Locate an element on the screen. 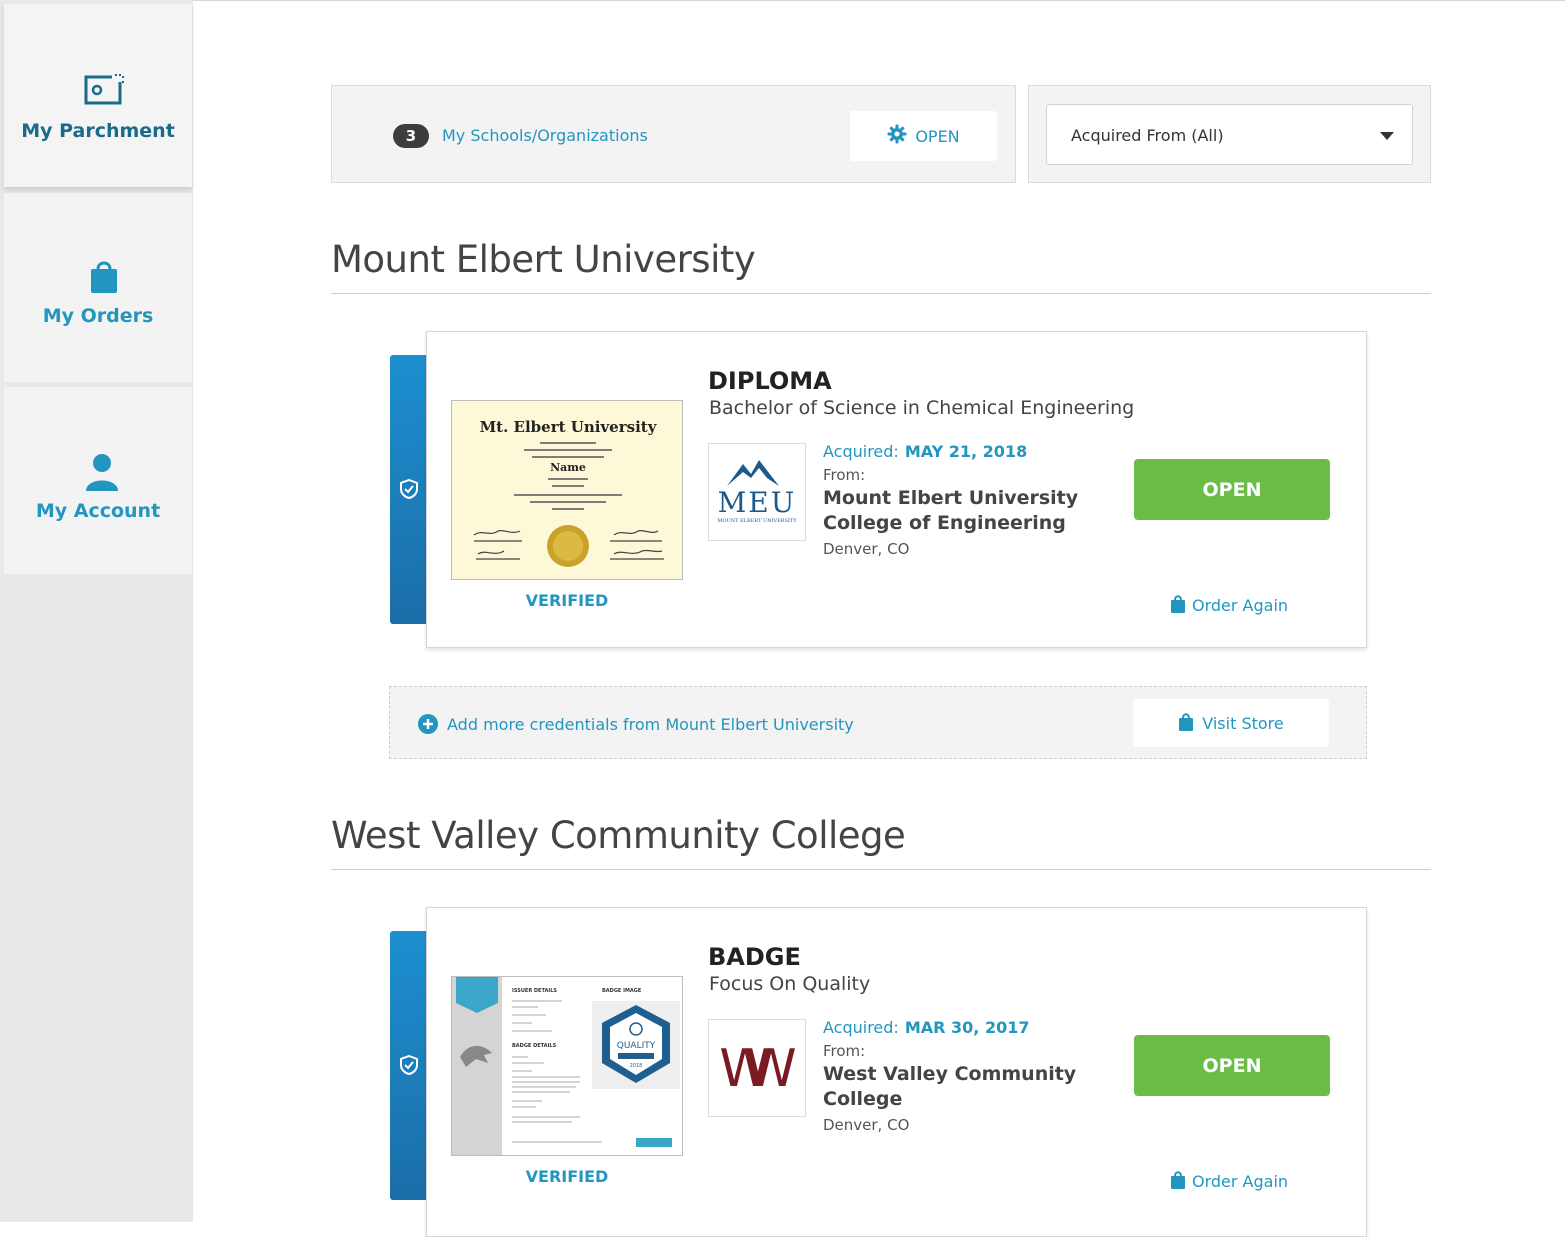 Image resolution: width=1565 pixels, height=1237 pixels. section-title: West Valley Community College is located at coordinates (618, 835).